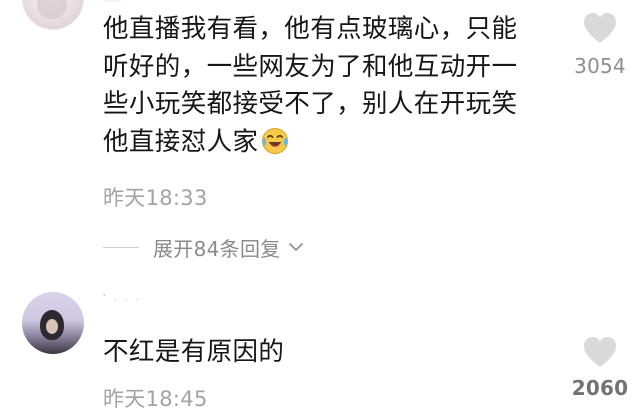 This screenshot has width=640, height=413. I want to click on chevron-down-icon, so click(295, 247).